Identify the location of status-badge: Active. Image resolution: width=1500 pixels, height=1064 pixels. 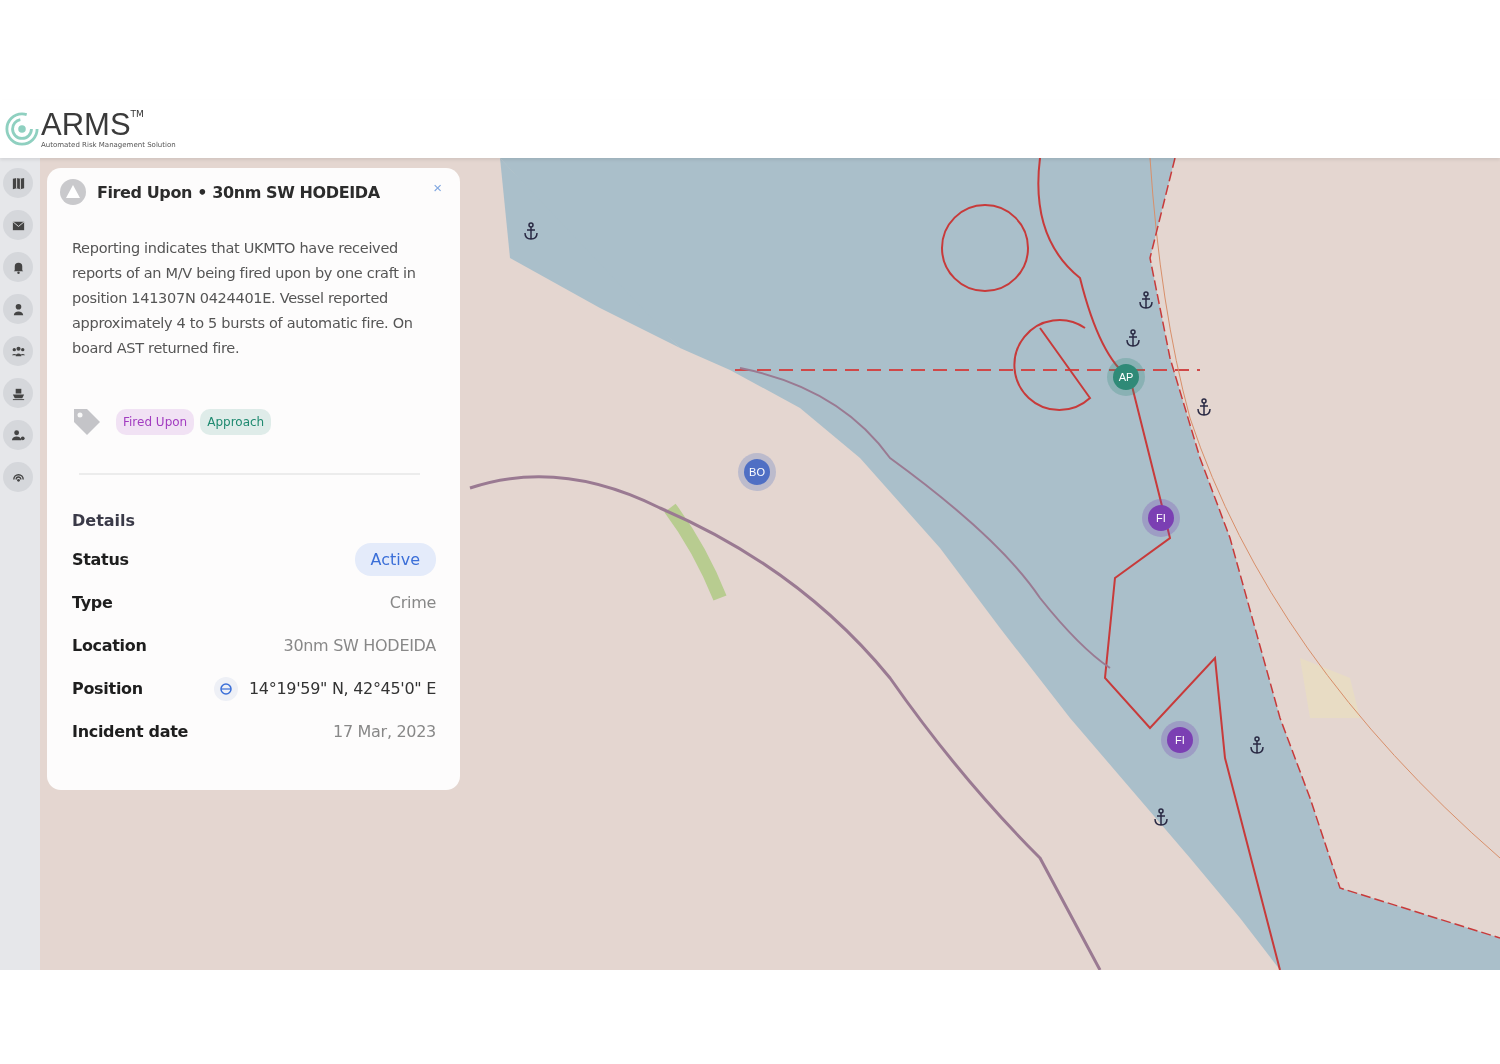
(395, 559).